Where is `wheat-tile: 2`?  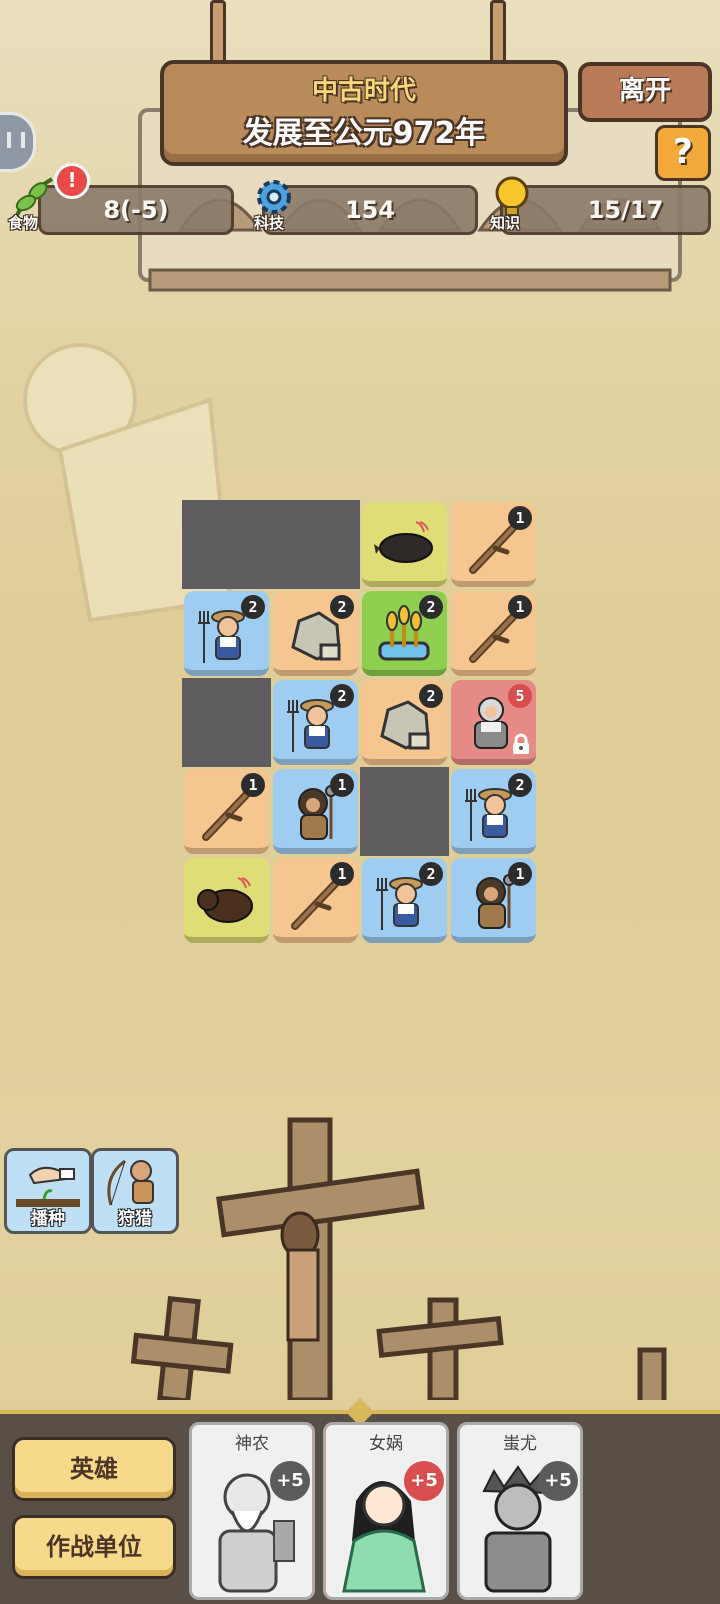
wheat-tile: 2 is located at coordinates (404, 633).